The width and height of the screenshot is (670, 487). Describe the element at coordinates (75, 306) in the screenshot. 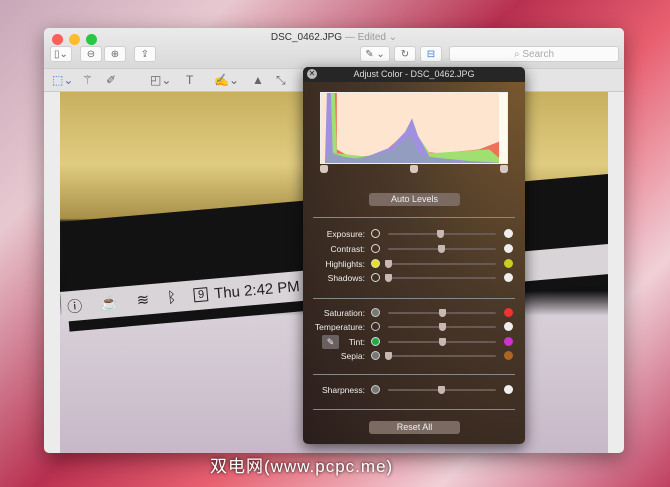

I see `info-icon: ⓘ` at that location.